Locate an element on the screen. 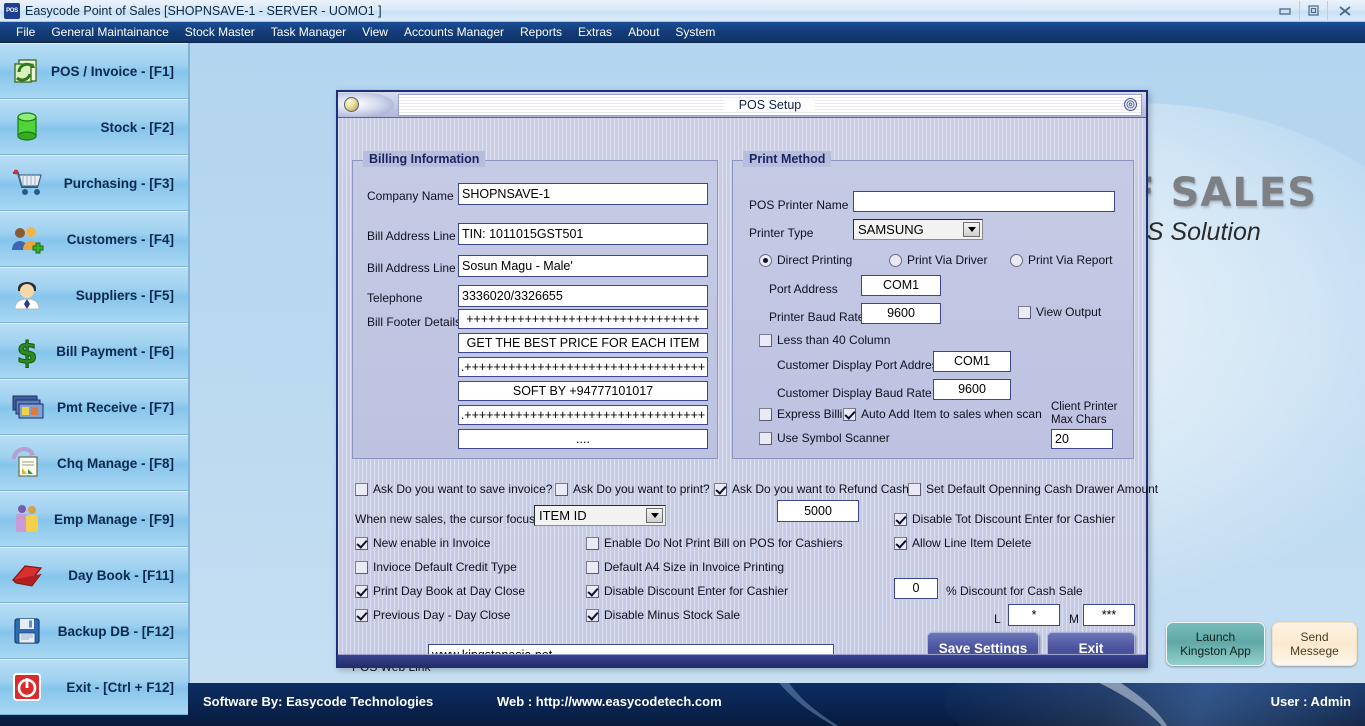  bill-footer-line-2: GET THE BEST PRICE FOR EACH ITEM is located at coordinates (583, 343).